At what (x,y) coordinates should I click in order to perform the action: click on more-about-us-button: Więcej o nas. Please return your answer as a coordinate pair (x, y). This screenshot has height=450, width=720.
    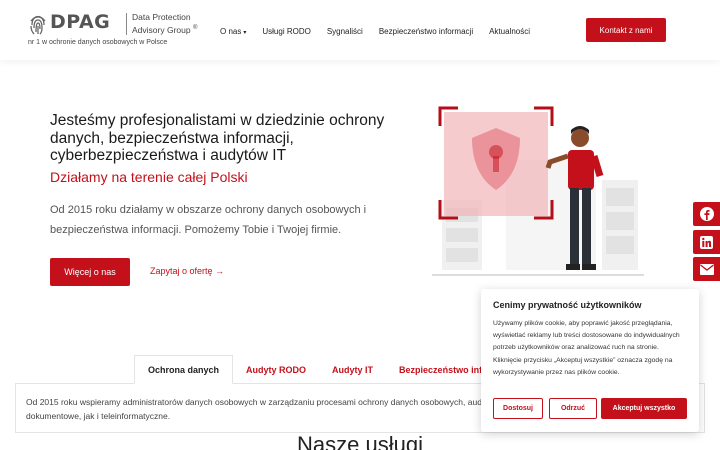
    Looking at the image, I should click on (90, 272).